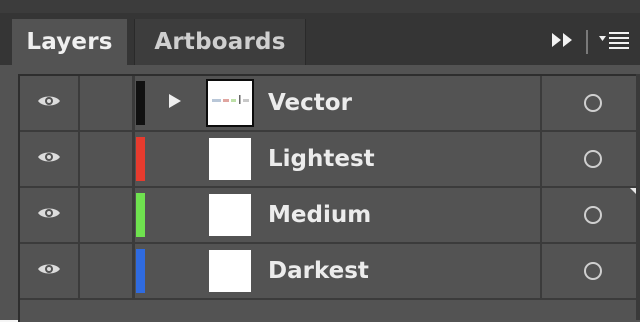 The image size is (640, 322). What do you see at coordinates (320, 6) in the screenshot?
I see `panel-top-strip` at bounding box center [320, 6].